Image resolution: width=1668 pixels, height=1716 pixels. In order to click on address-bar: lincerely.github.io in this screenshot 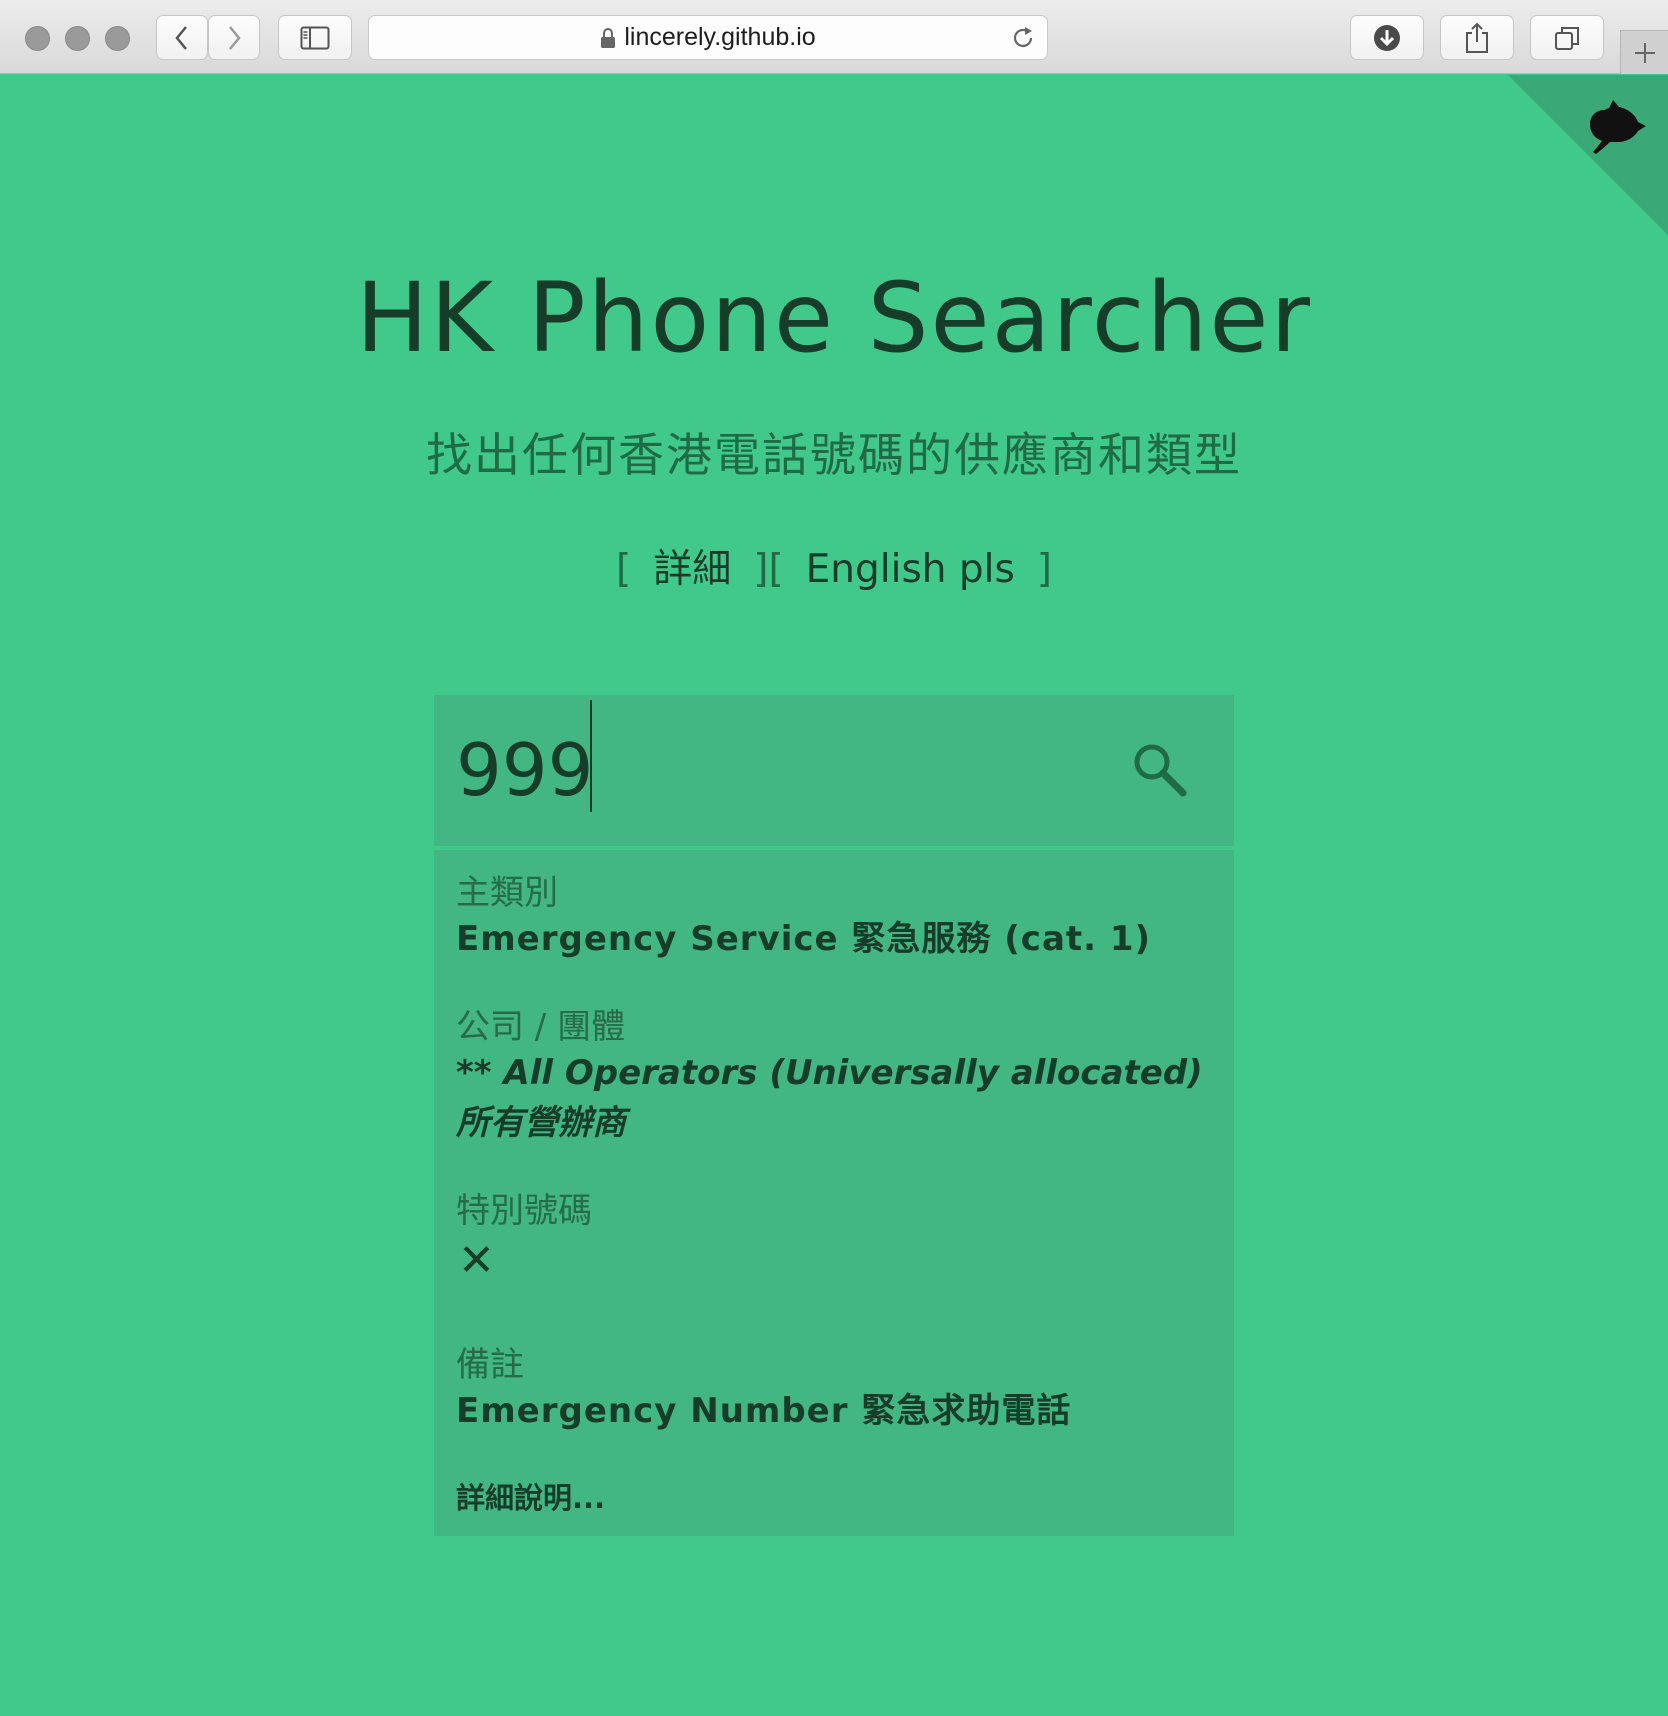, I will do `click(708, 37)`.